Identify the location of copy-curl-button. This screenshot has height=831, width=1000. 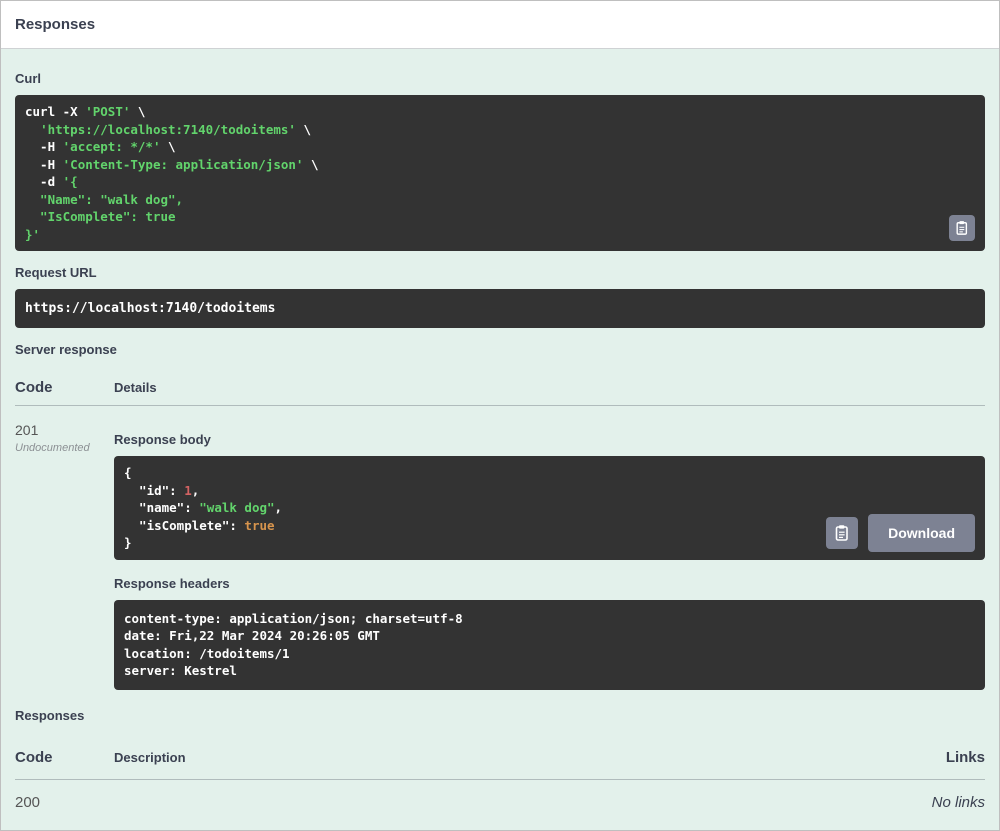
(962, 228).